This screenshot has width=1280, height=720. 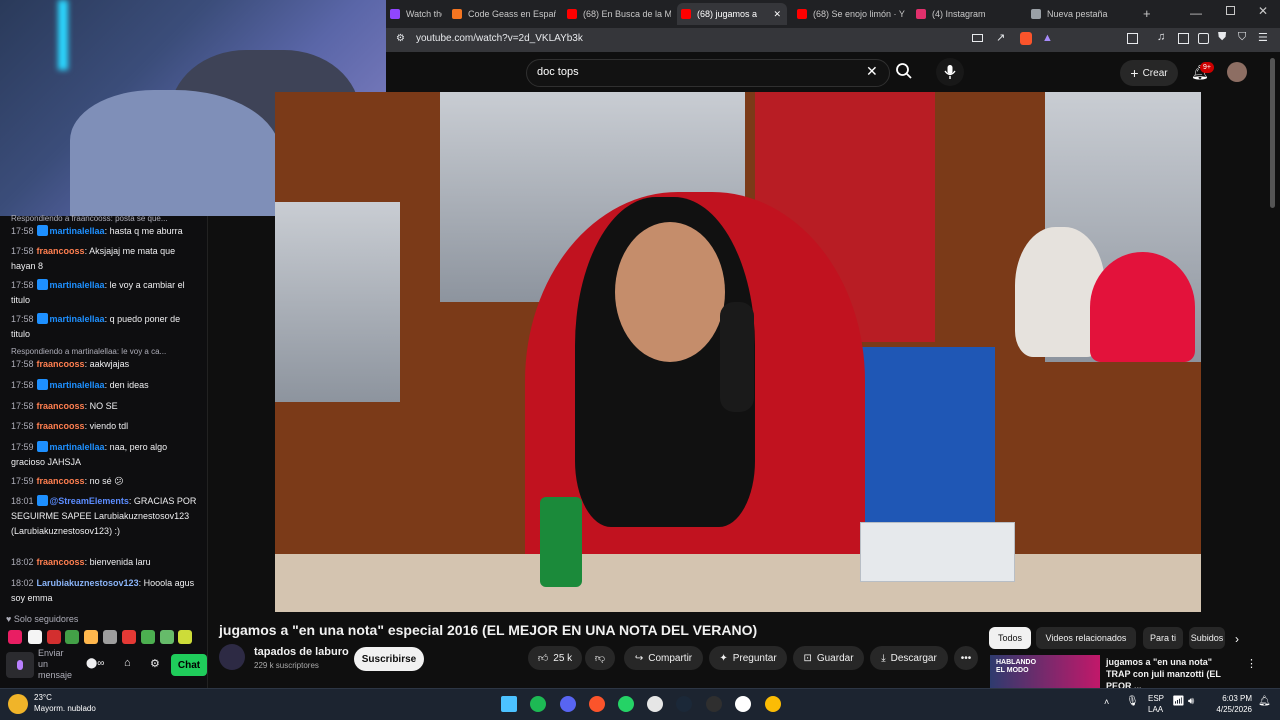 I want to click on tab-6: Nueva pestaña, so click(x=1081, y=14).